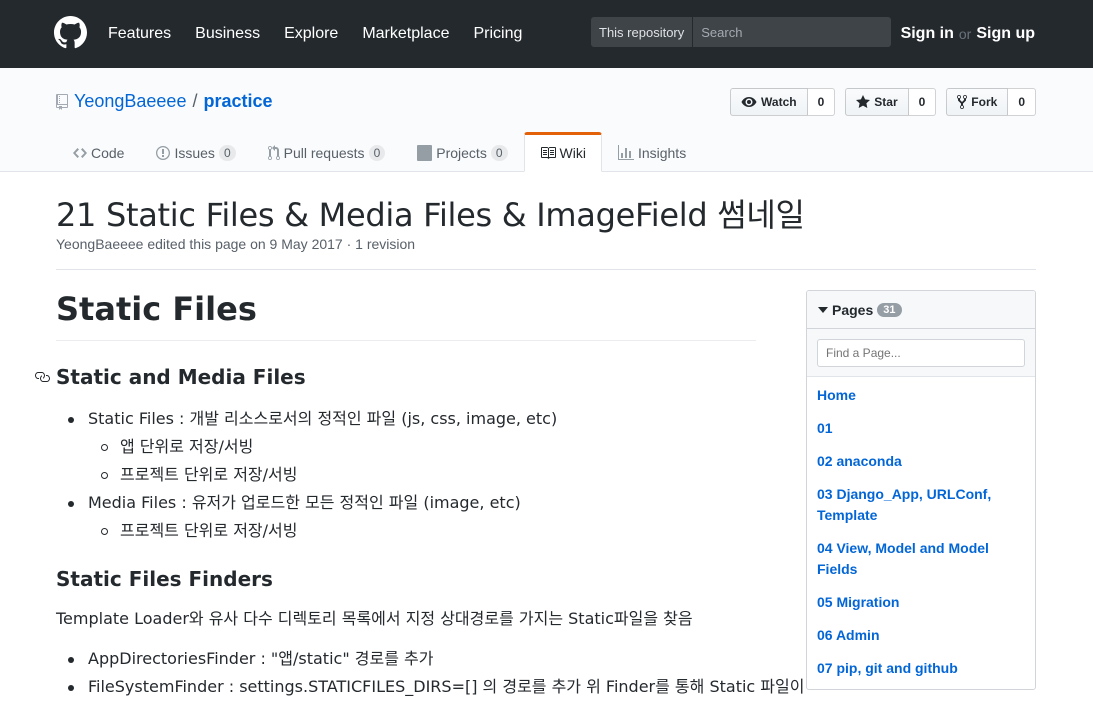  Describe the element at coordinates (425, 153) in the screenshot. I see `project-icon` at that location.